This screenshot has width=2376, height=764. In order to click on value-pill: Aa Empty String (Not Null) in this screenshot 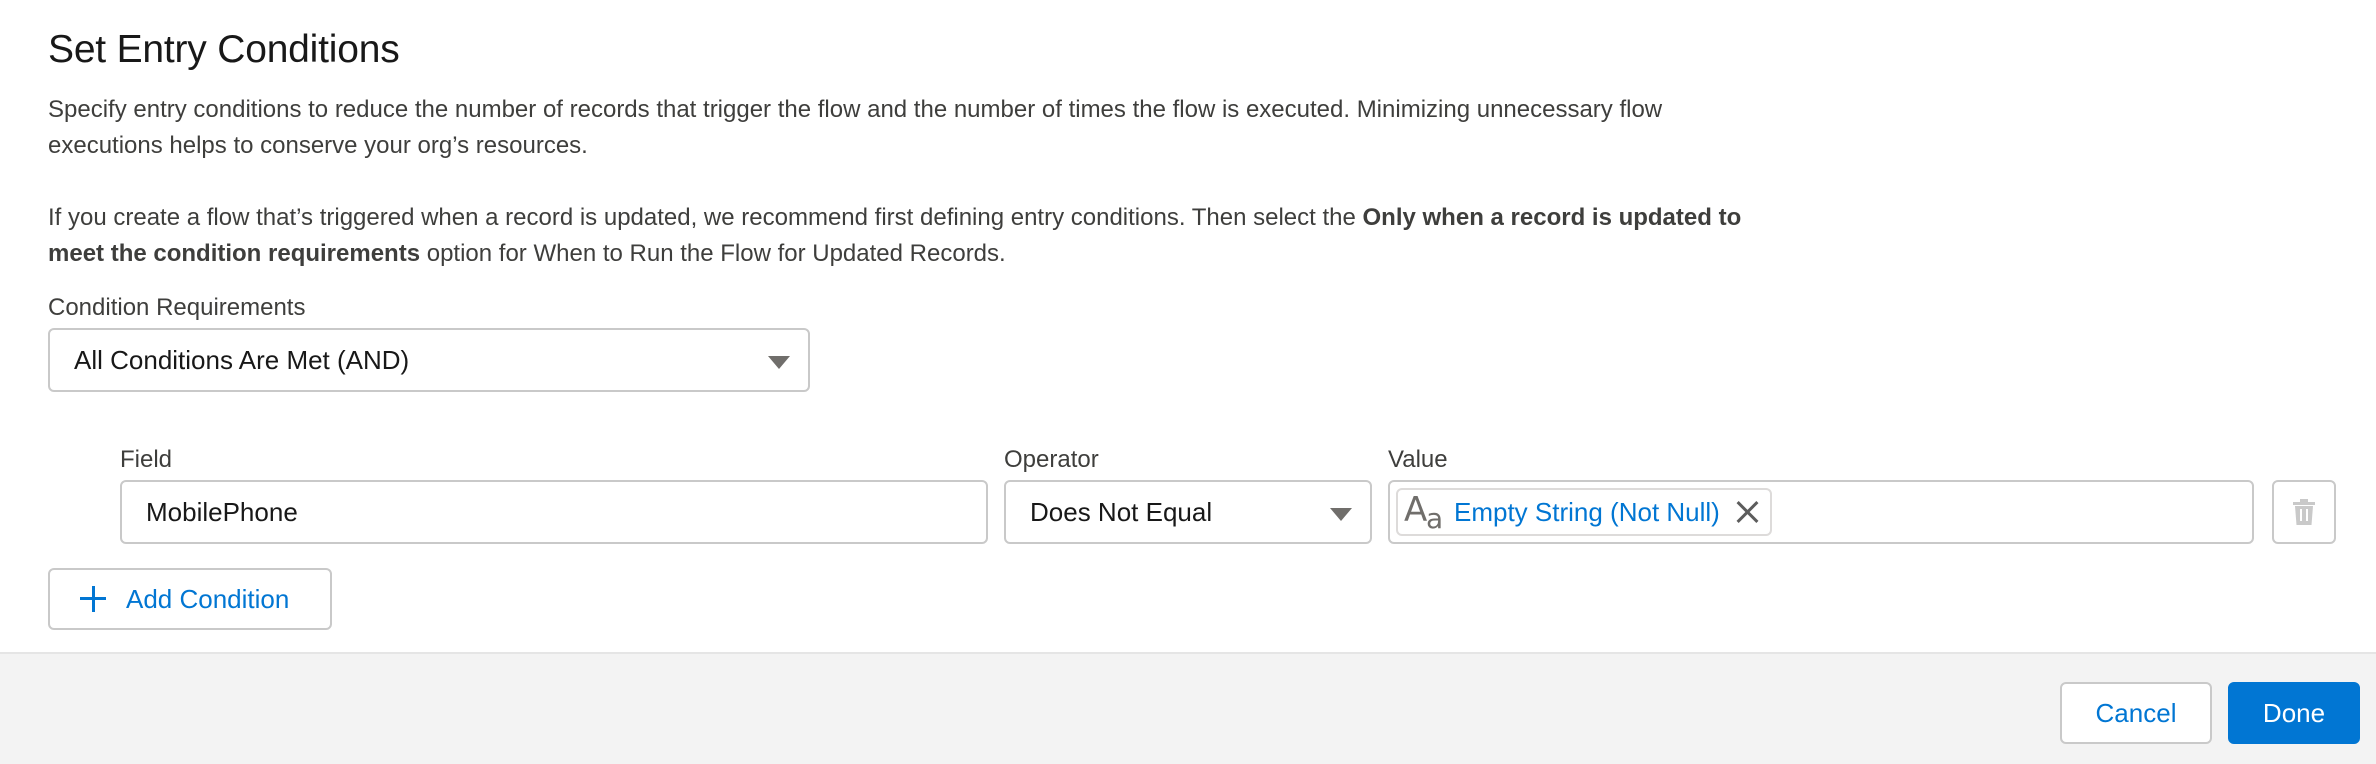, I will do `click(1584, 512)`.